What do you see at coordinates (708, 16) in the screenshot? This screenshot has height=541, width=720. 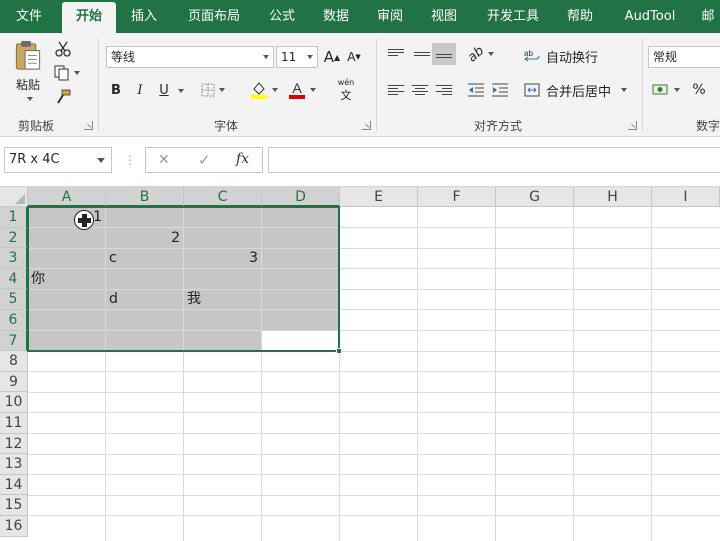 I see `tab-mail: 邮` at bounding box center [708, 16].